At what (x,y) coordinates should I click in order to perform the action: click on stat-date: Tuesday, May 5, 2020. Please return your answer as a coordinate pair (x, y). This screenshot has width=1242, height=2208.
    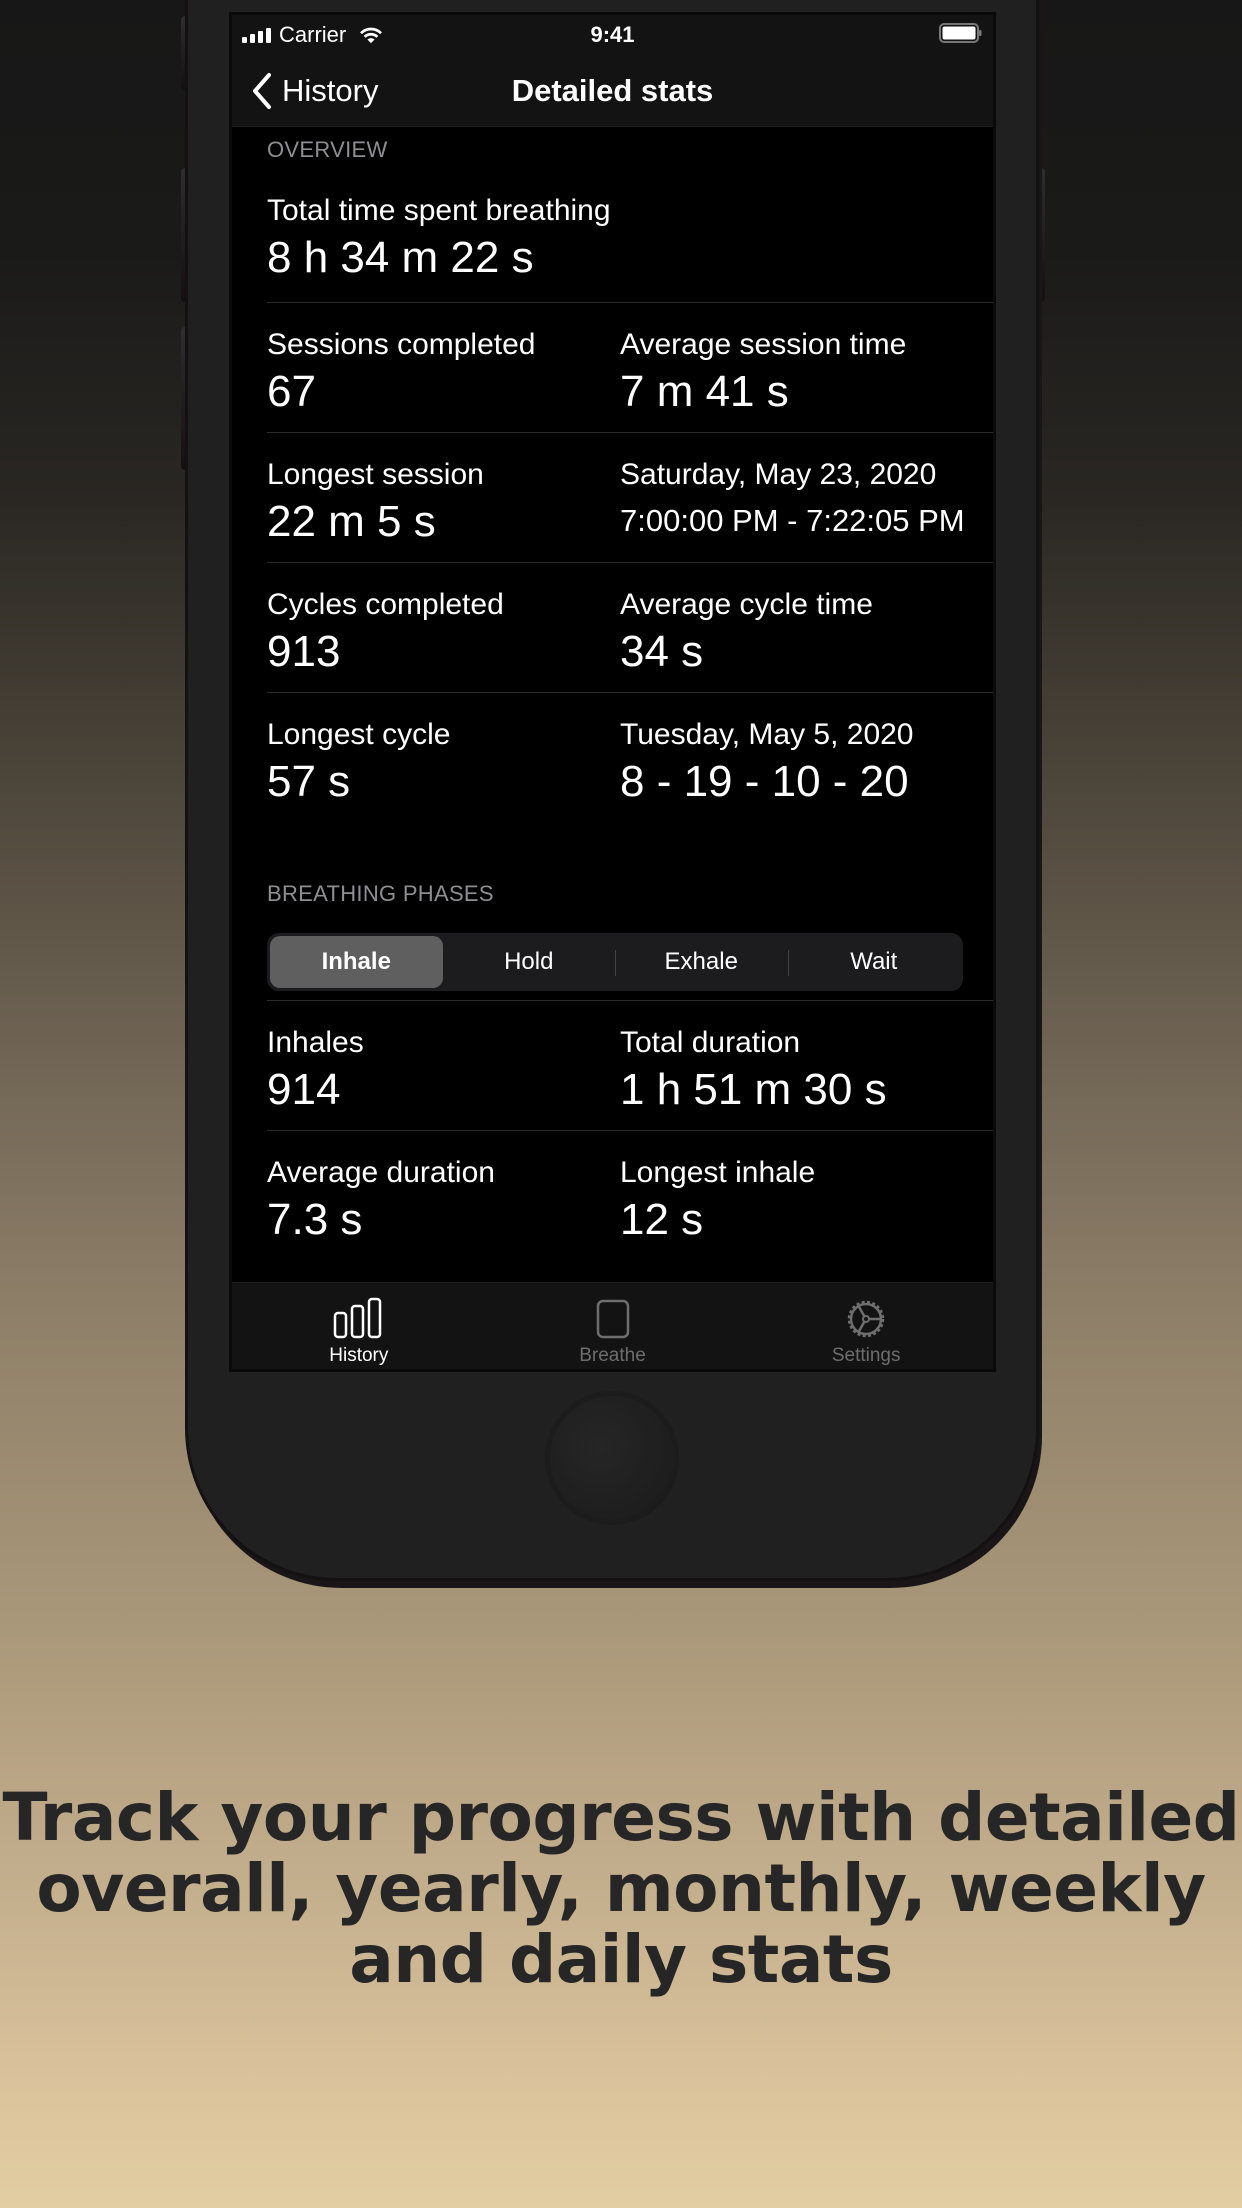
    Looking at the image, I should click on (767, 734).